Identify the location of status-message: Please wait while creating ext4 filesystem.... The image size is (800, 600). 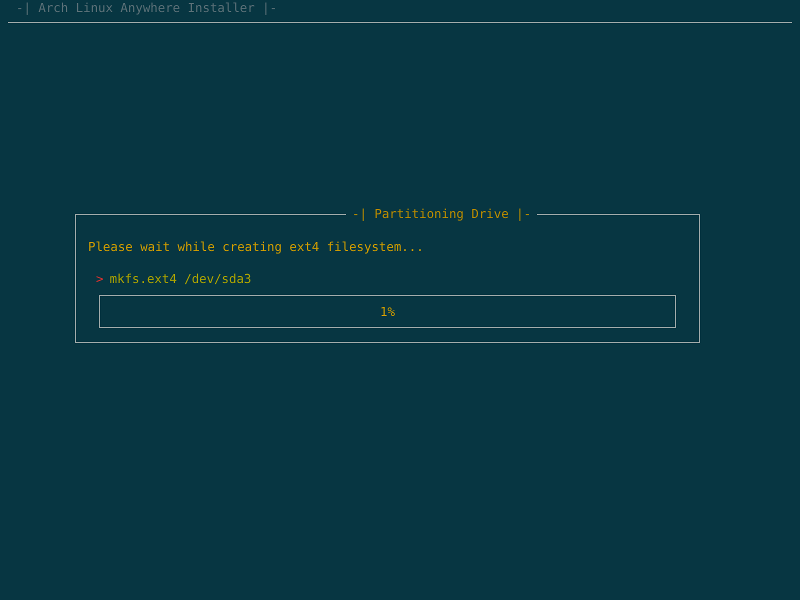
(256, 247).